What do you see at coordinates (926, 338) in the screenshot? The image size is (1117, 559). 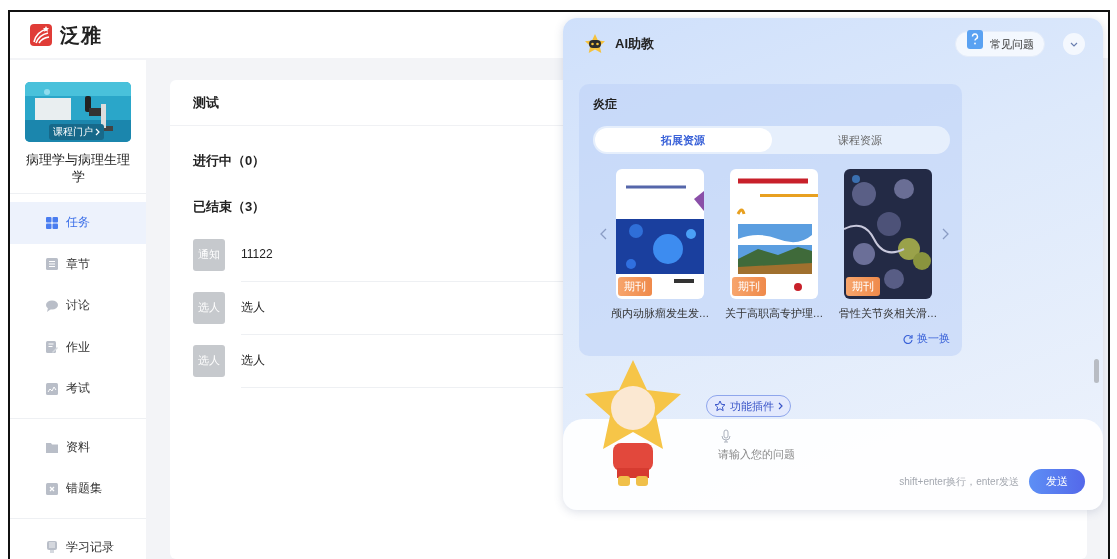 I see `refresh-button: 换一换` at bounding box center [926, 338].